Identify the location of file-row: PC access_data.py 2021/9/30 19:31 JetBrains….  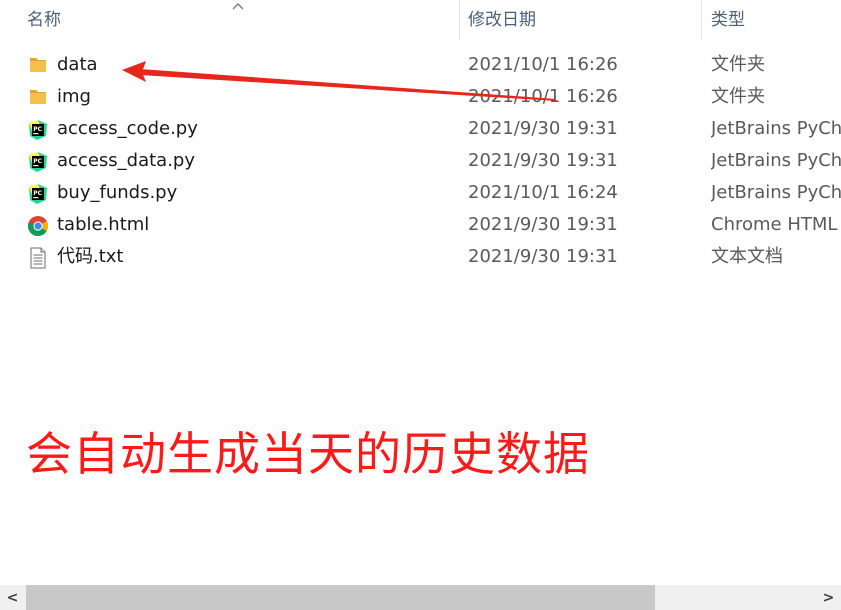
(420, 161).